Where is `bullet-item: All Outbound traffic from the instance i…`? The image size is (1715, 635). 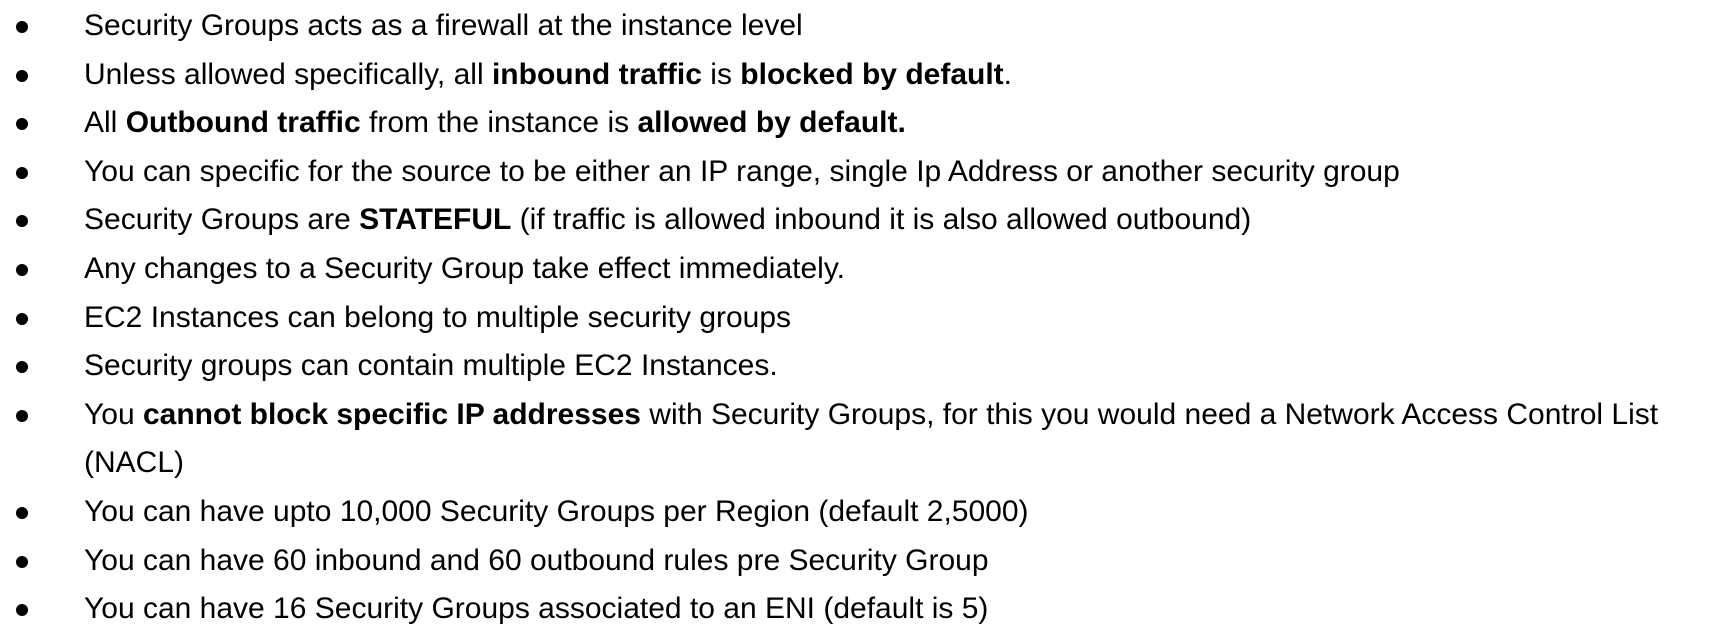
bullet-item: All Outbound traffic from the instance i… is located at coordinates (857, 123).